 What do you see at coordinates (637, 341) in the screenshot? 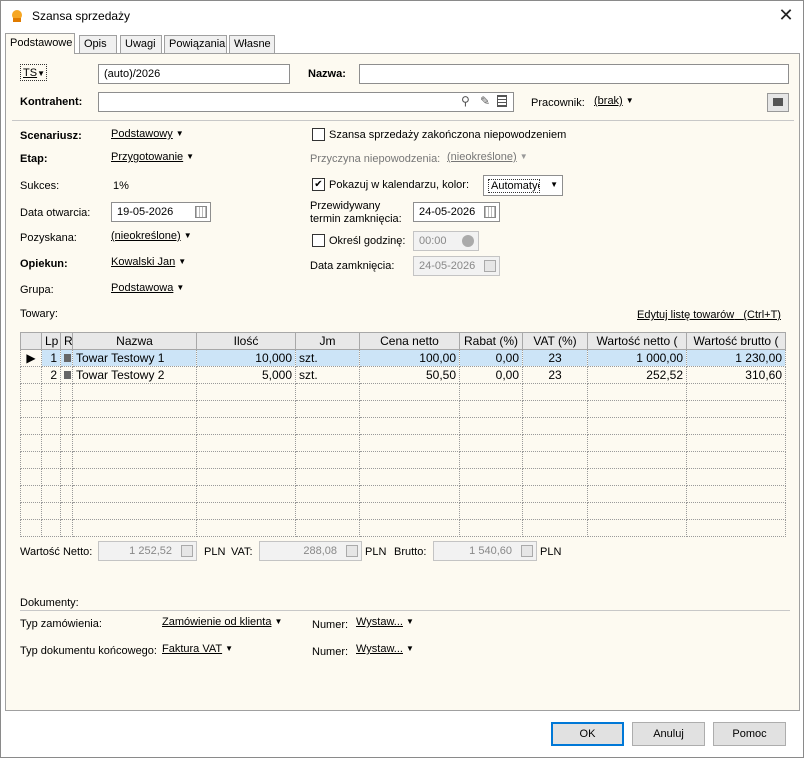
I see `col-header-netto: Wartość netto (` at bounding box center [637, 341].